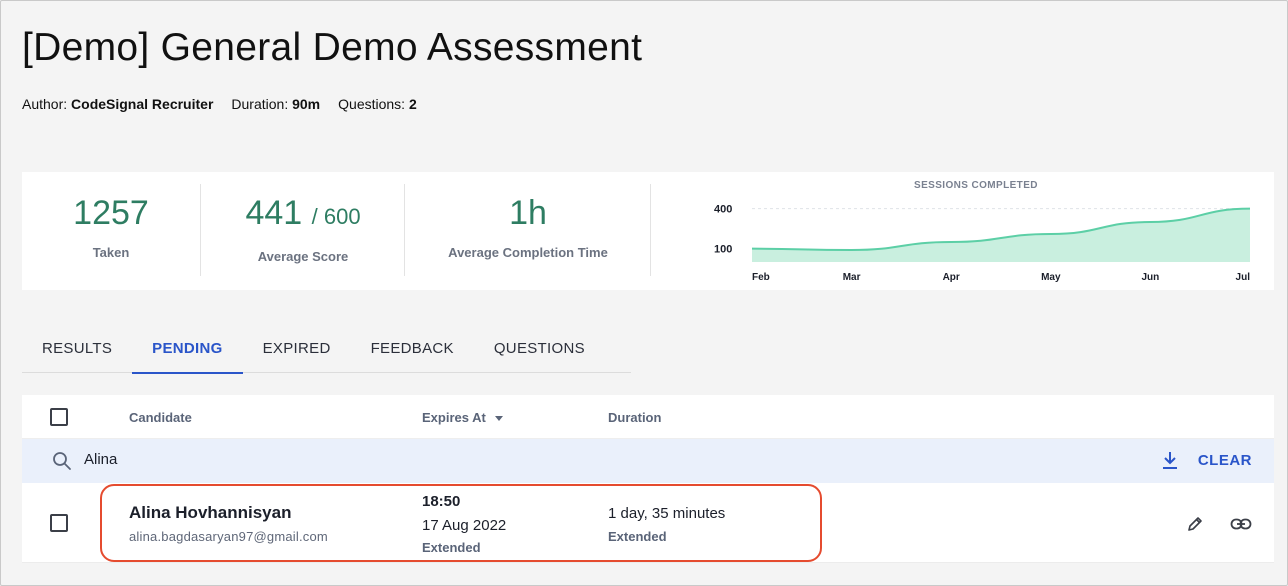 The width and height of the screenshot is (1288, 586). What do you see at coordinates (303, 256) in the screenshot?
I see `stat-average-score-label: Average Score` at bounding box center [303, 256].